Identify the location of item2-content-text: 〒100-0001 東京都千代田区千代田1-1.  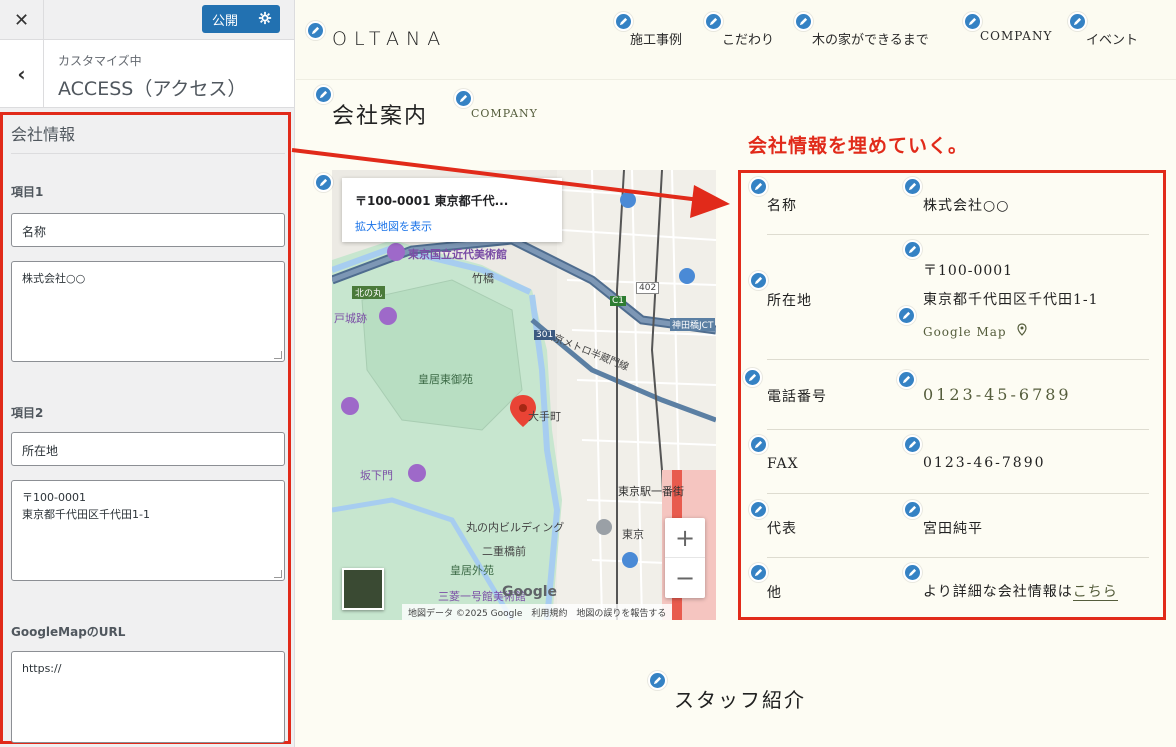
(86, 506).